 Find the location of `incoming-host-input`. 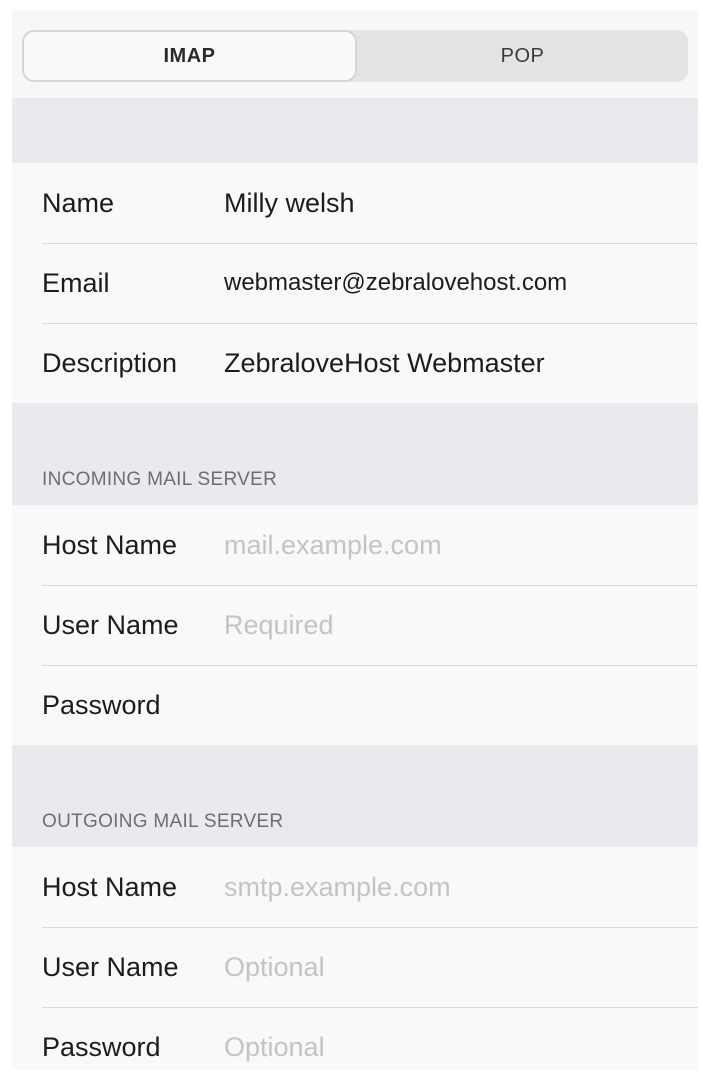

incoming-host-input is located at coordinates (454, 545).